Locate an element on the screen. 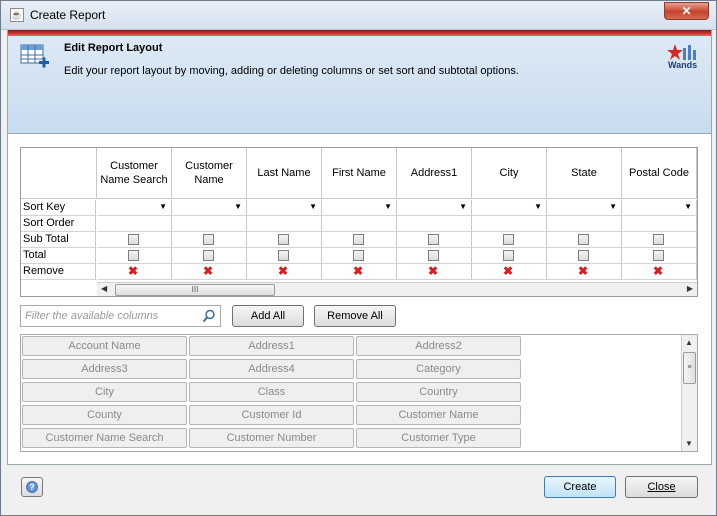 This screenshot has width=717, height=516. available-column-chip: Customer Number is located at coordinates (271, 438).